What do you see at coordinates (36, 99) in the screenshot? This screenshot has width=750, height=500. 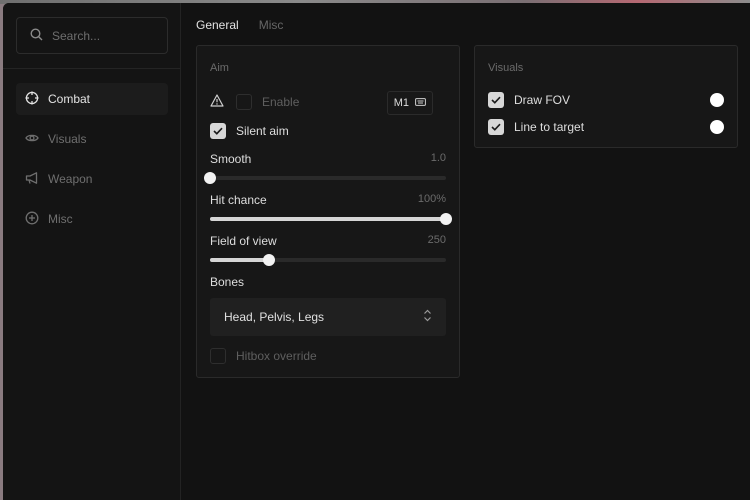 I see `crosshair-icon` at bounding box center [36, 99].